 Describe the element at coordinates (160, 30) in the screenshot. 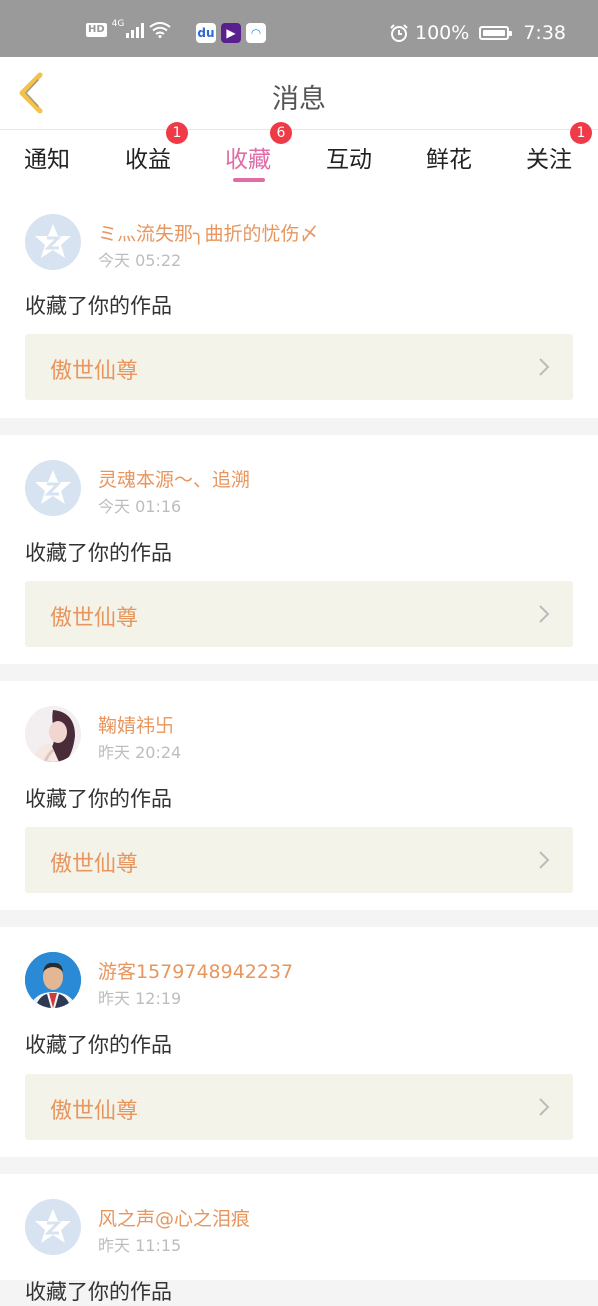

I see `wifi-icon` at that location.